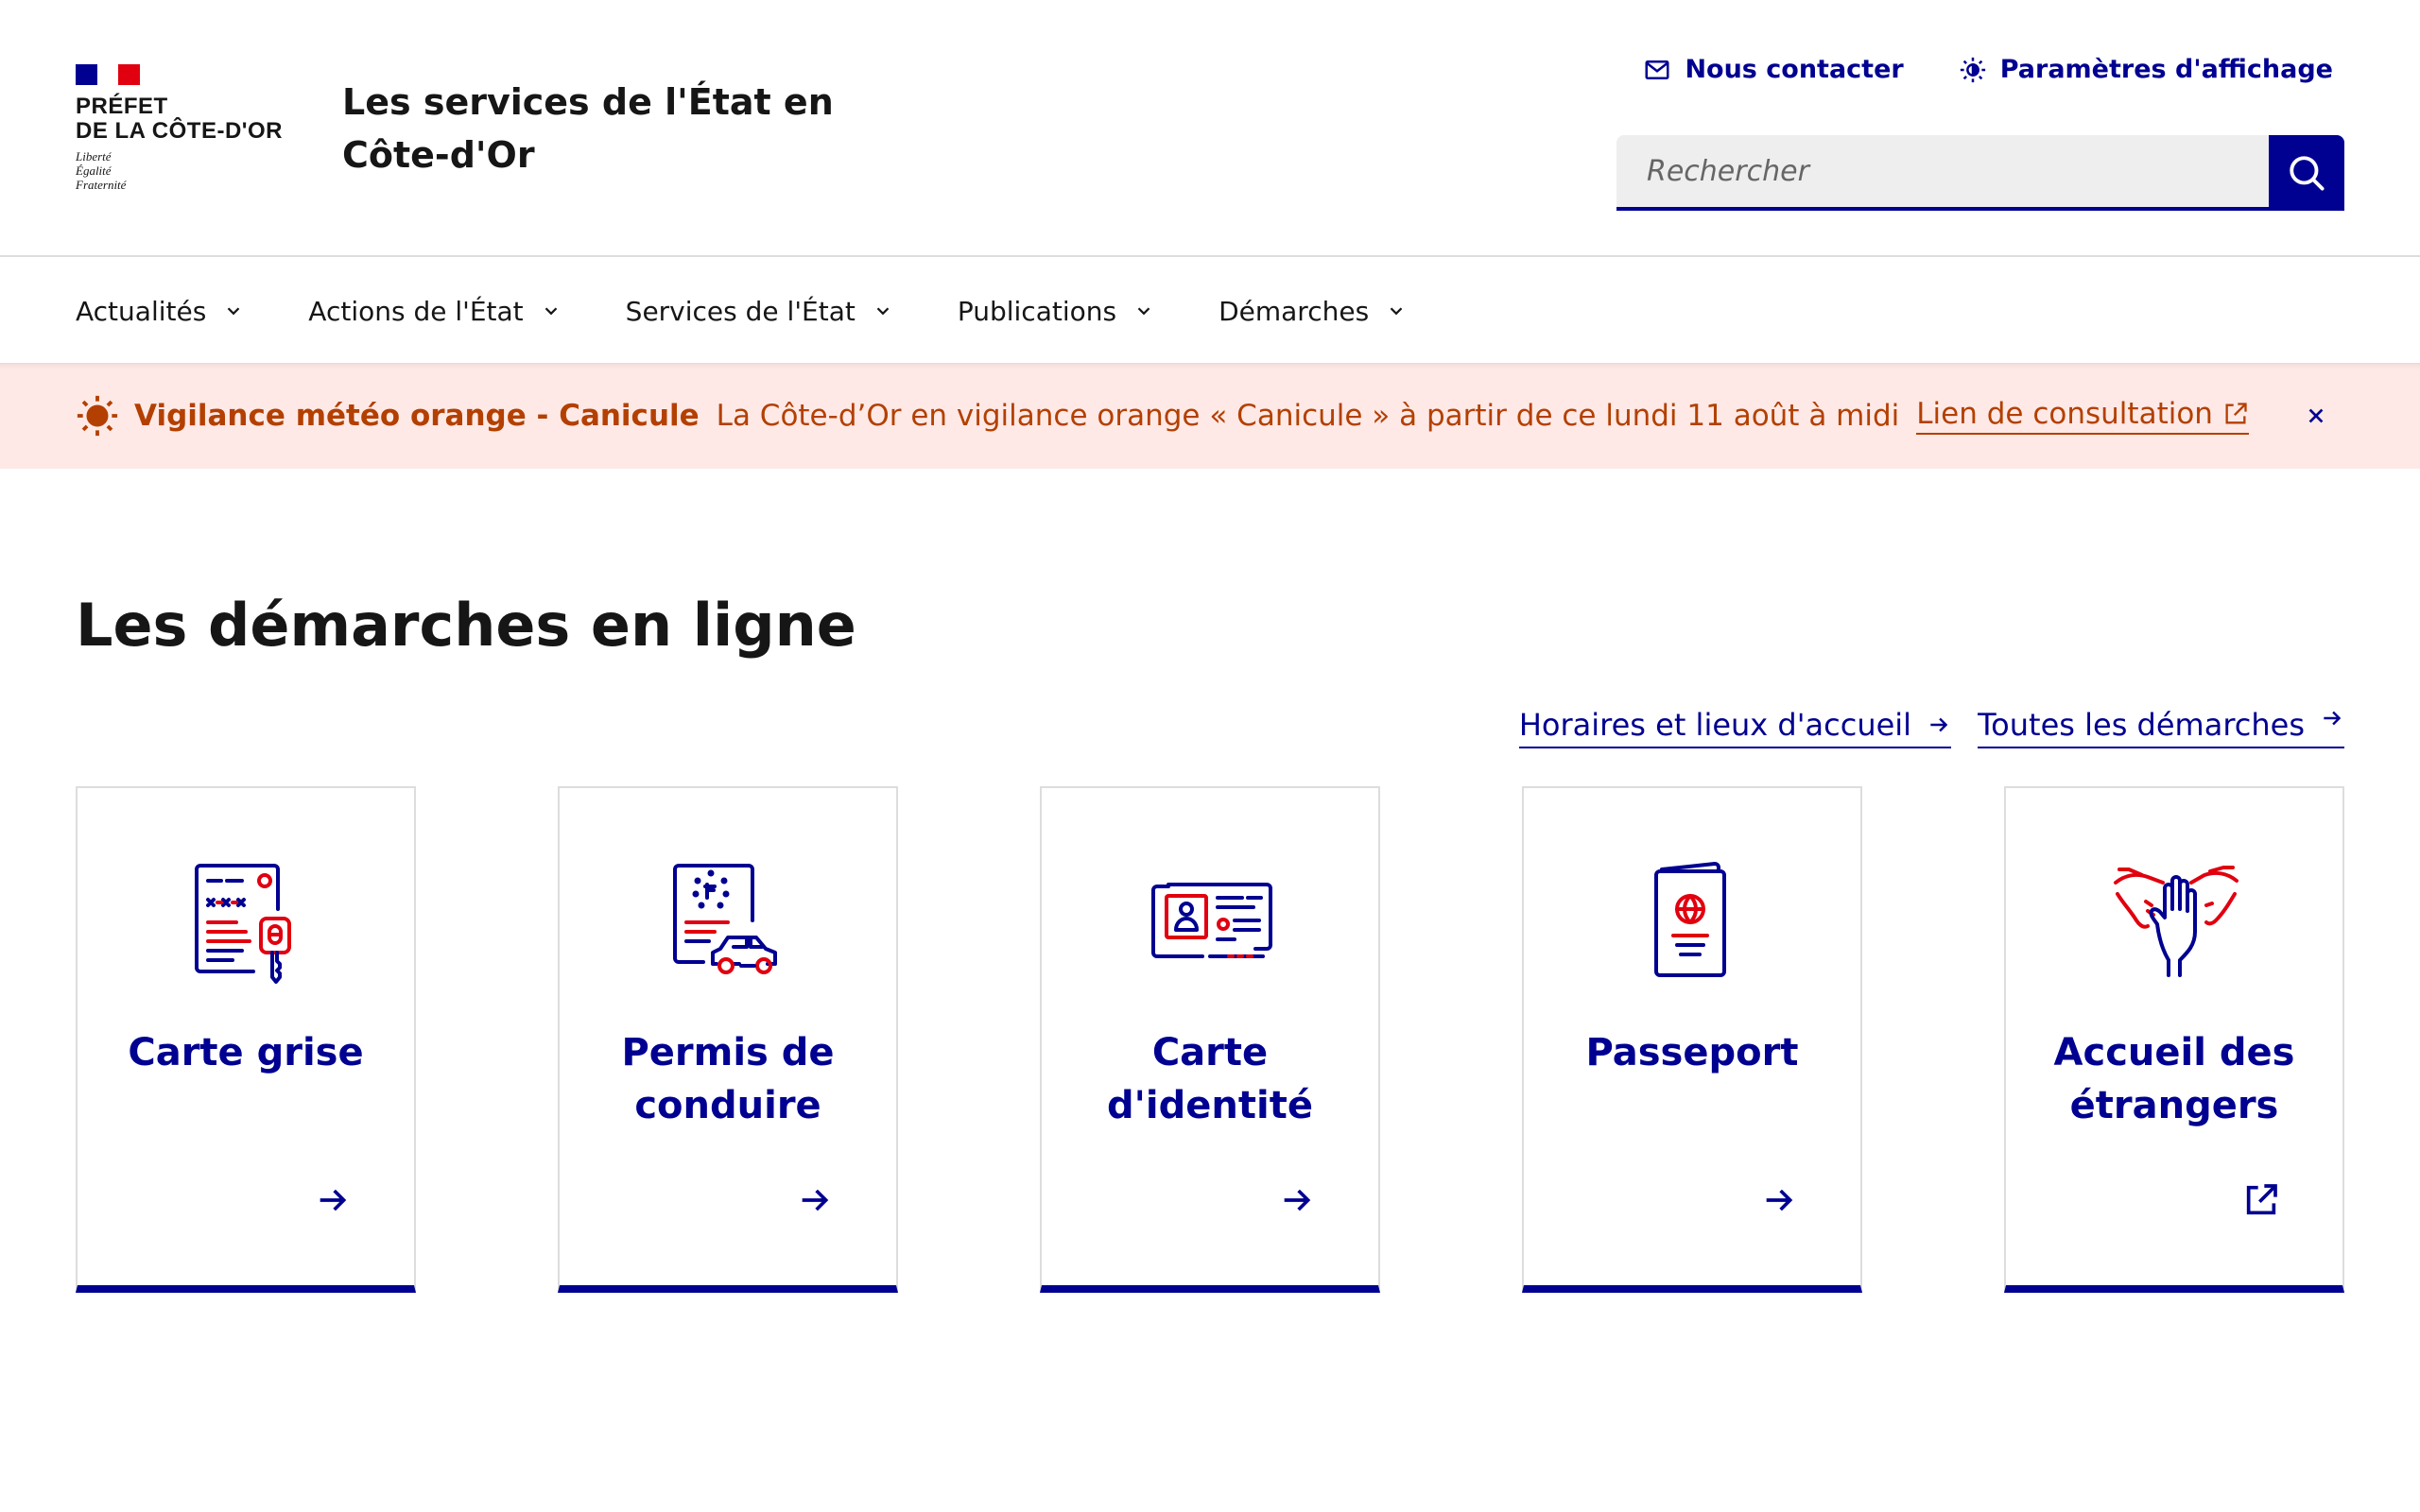 This screenshot has width=2420, height=1512. I want to click on nav-item-label: Démarches, so click(1295, 311).